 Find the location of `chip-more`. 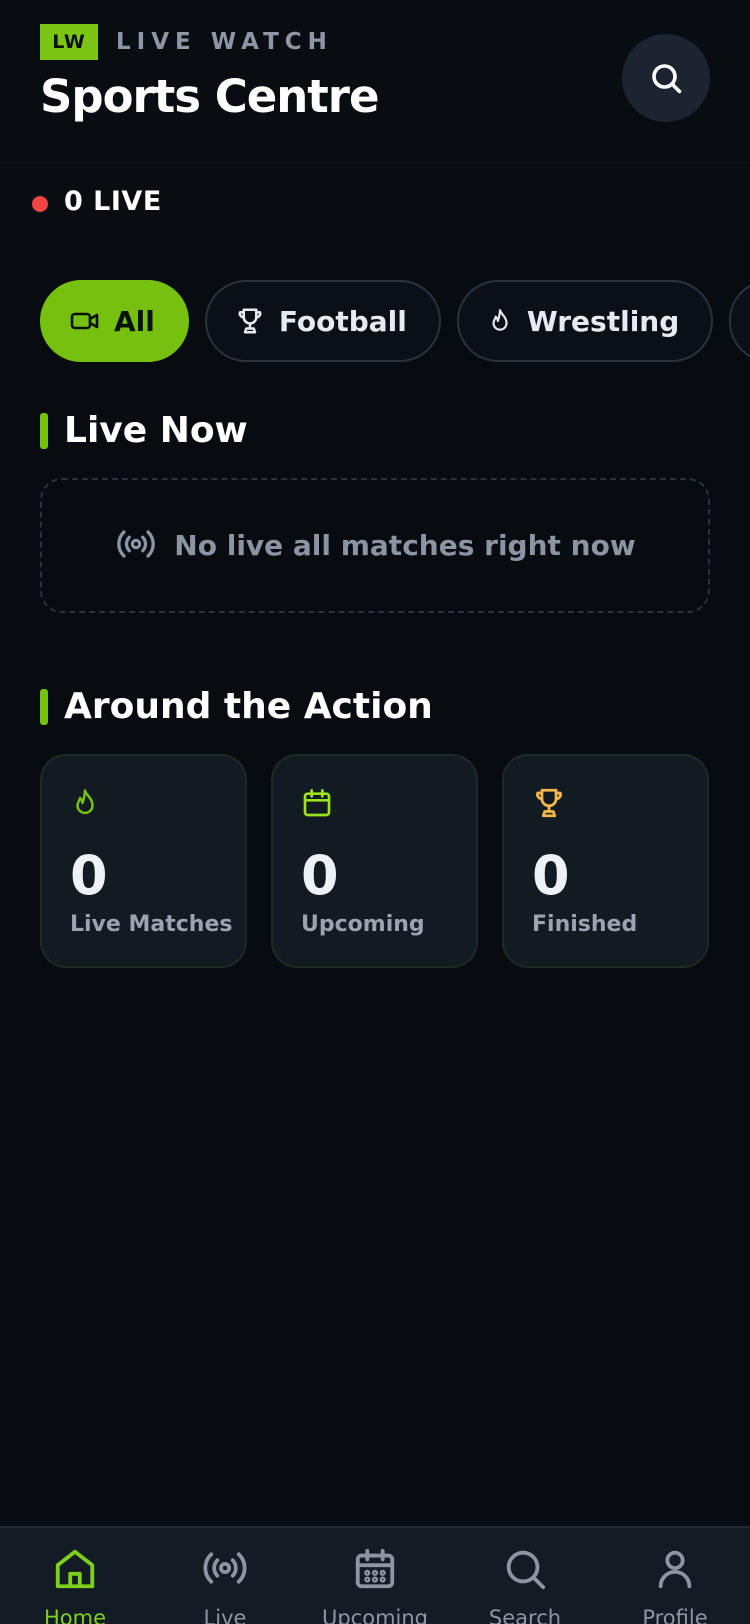

chip-more is located at coordinates (739, 321).